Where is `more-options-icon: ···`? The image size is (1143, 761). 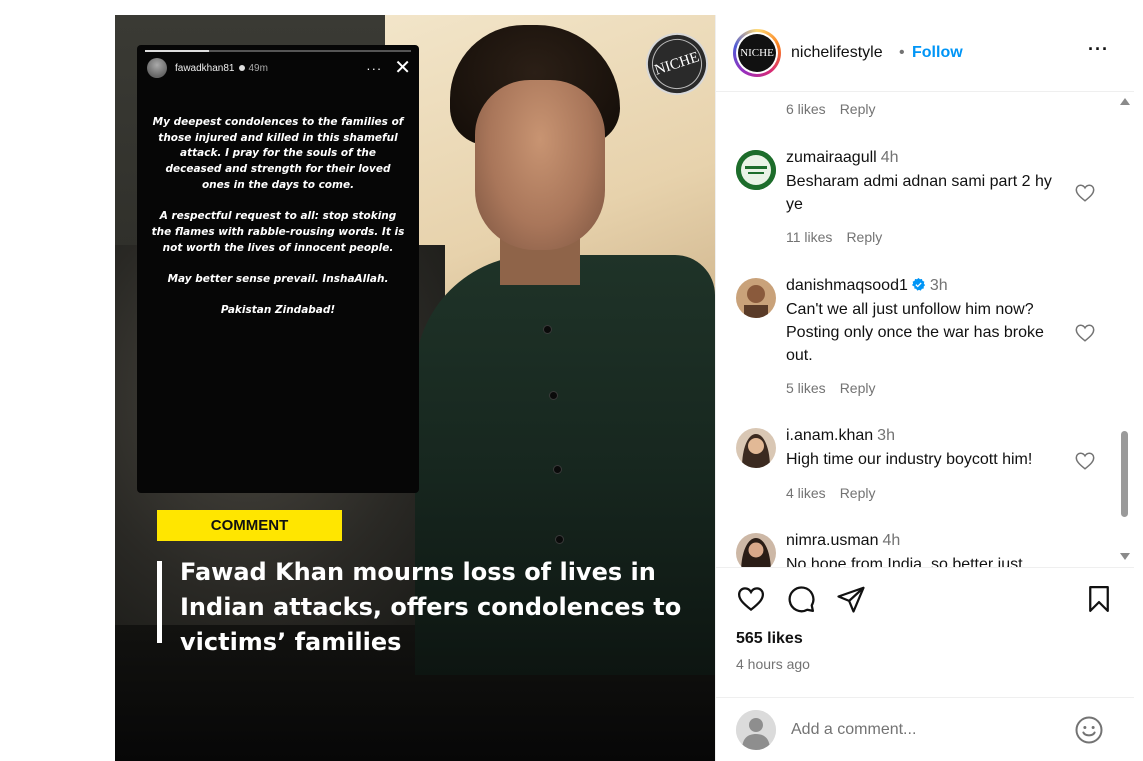
more-options-icon: ··· is located at coordinates (1098, 49).